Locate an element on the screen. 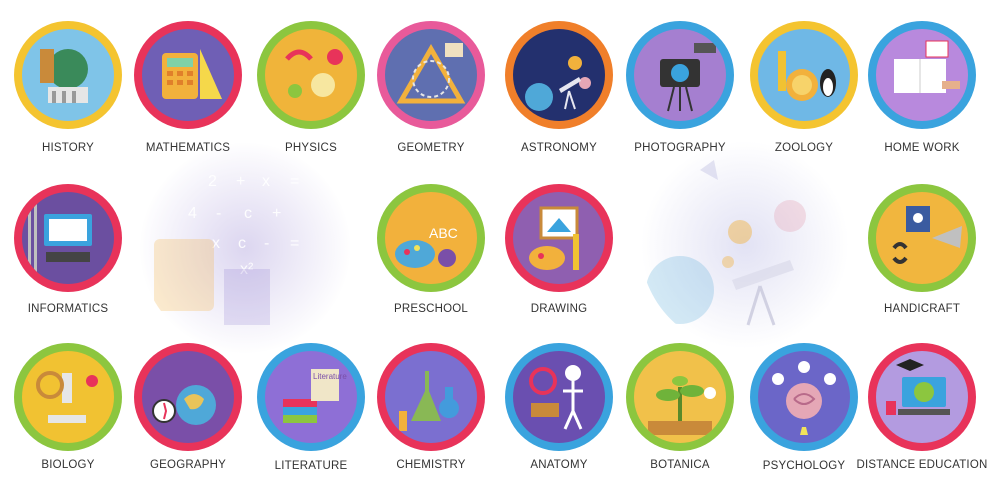 The height and width of the screenshot is (490, 1000). subject-label: INFORMATICS is located at coordinates (68, 309).